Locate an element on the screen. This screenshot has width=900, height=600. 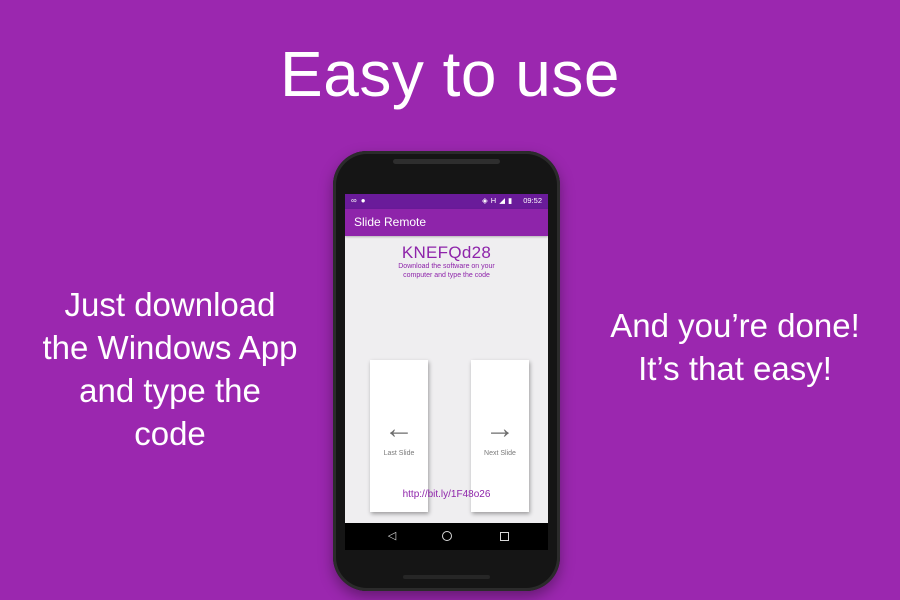
app-bar: Slide Remote is located at coordinates (446, 222).